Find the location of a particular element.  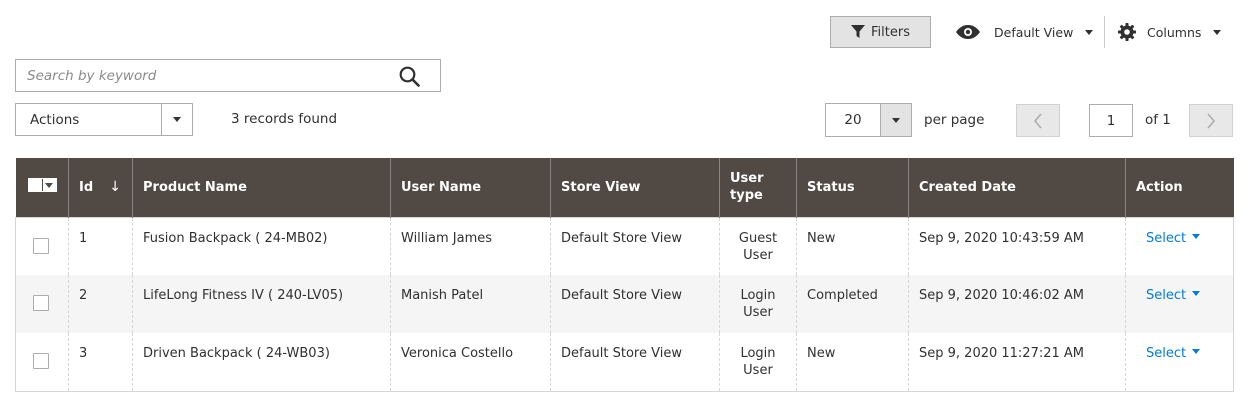

cell-id: 3 is located at coordinates (100, 362).